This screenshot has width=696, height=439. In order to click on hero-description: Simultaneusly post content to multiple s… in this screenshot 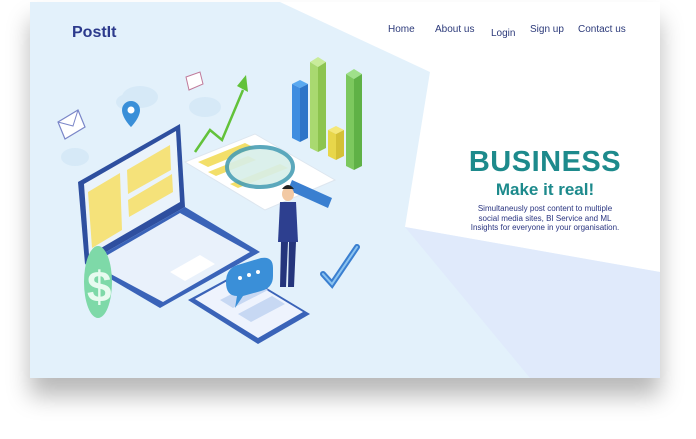, I will do `click(545, 218)`.